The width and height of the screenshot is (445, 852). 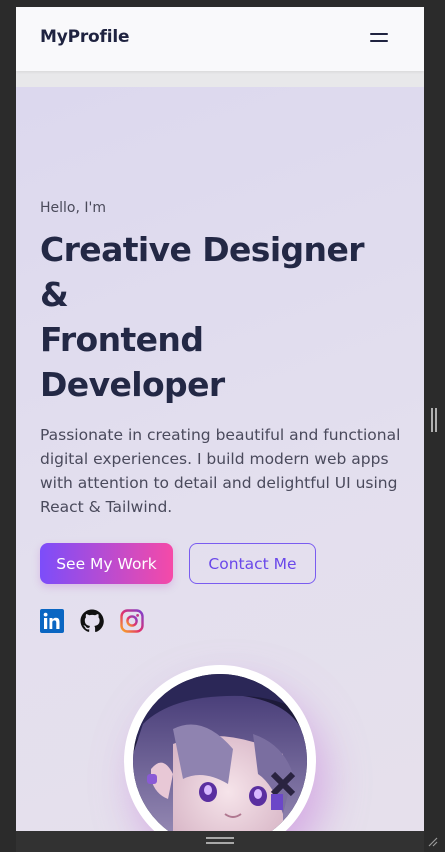 What do you see at coordinates (73, 208) in the screenshot?
I see `greeting-text: Hello, I'm` at bounding box center [73, 208].